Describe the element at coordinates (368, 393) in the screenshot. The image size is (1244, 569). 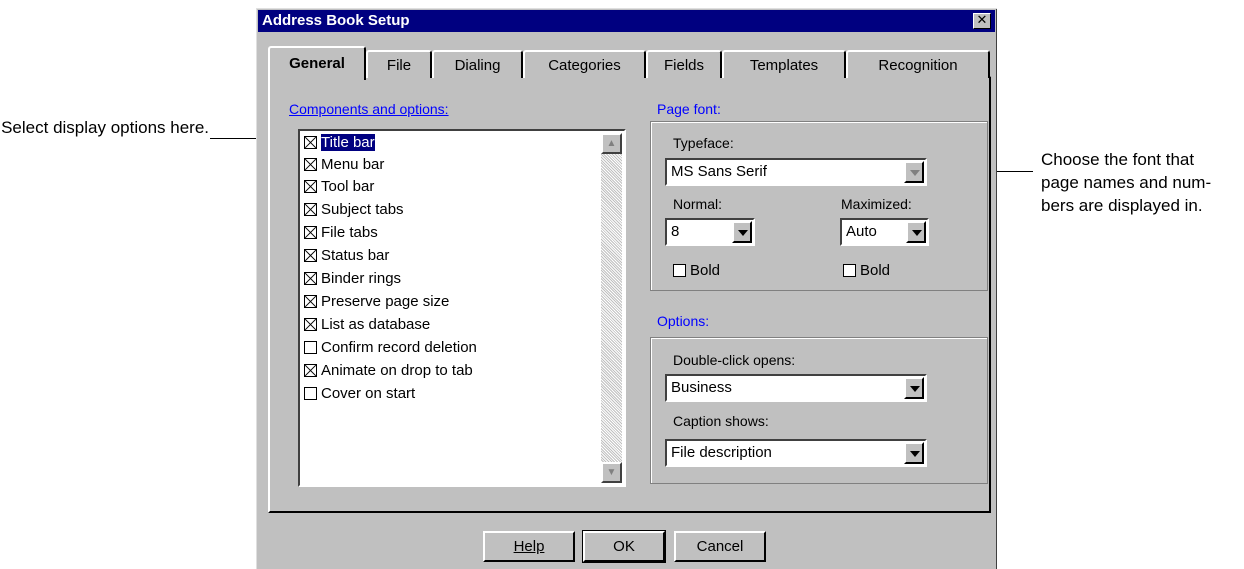
I see `list-item-label: Cover on start` at that location.